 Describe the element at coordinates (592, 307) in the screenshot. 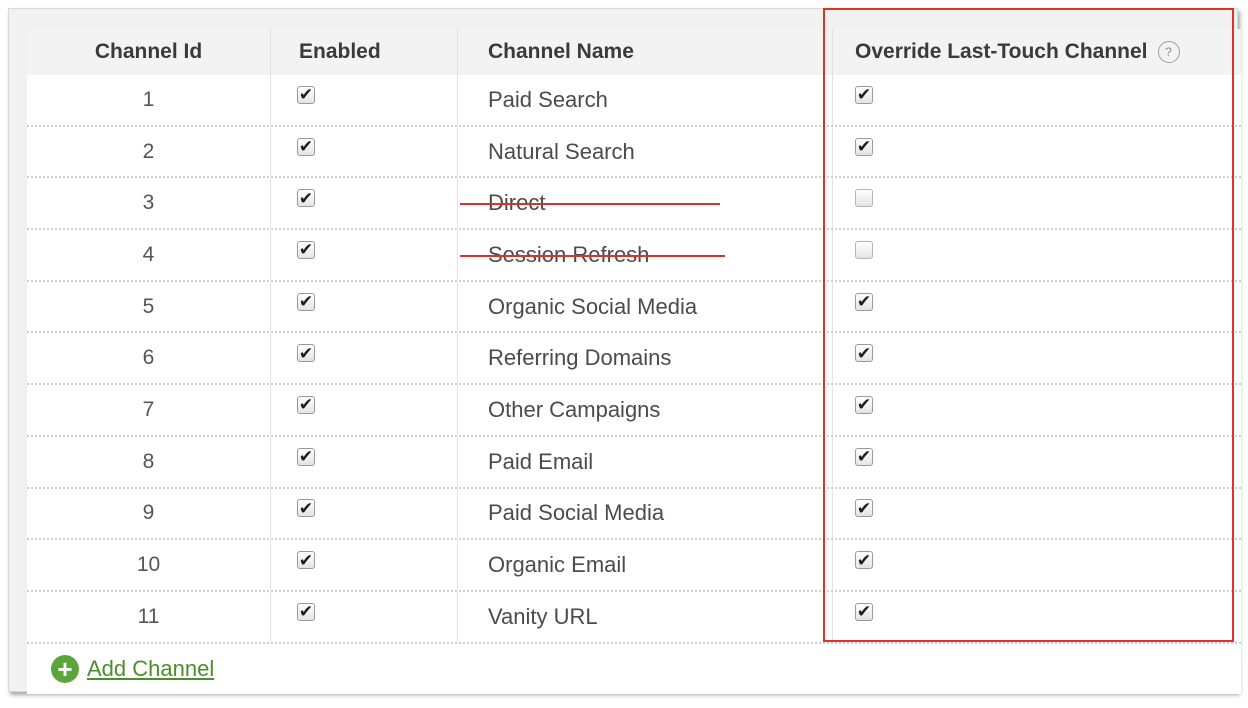

I see `channel-name: Organic Social Media` at that location.